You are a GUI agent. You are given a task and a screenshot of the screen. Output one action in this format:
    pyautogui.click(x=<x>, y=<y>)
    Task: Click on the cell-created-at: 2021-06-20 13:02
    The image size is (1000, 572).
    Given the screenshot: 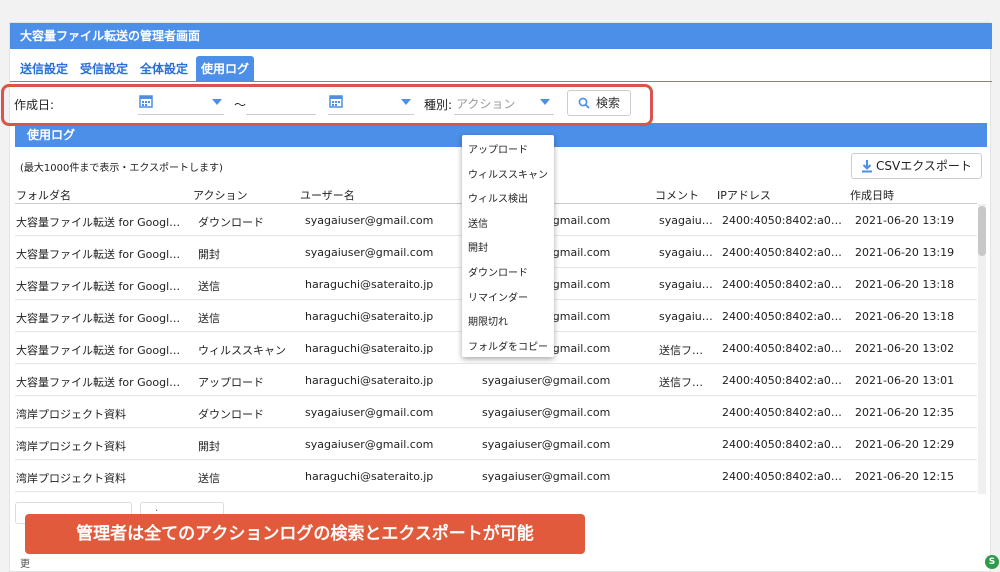 What is the action you would take?
    pyautogui.click(x=905, y=348)
    